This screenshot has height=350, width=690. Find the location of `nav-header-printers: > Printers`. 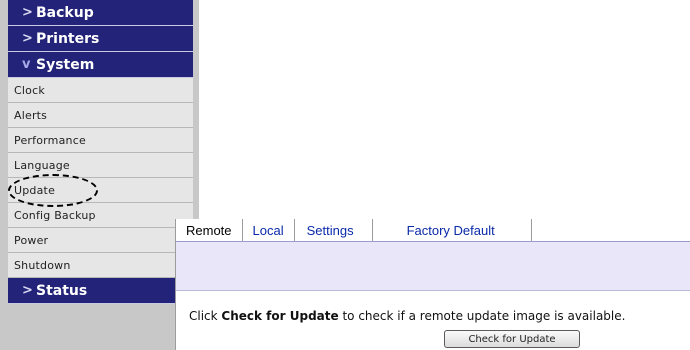

nav-header-printers: > Printers is located at coordinates (100, 39).